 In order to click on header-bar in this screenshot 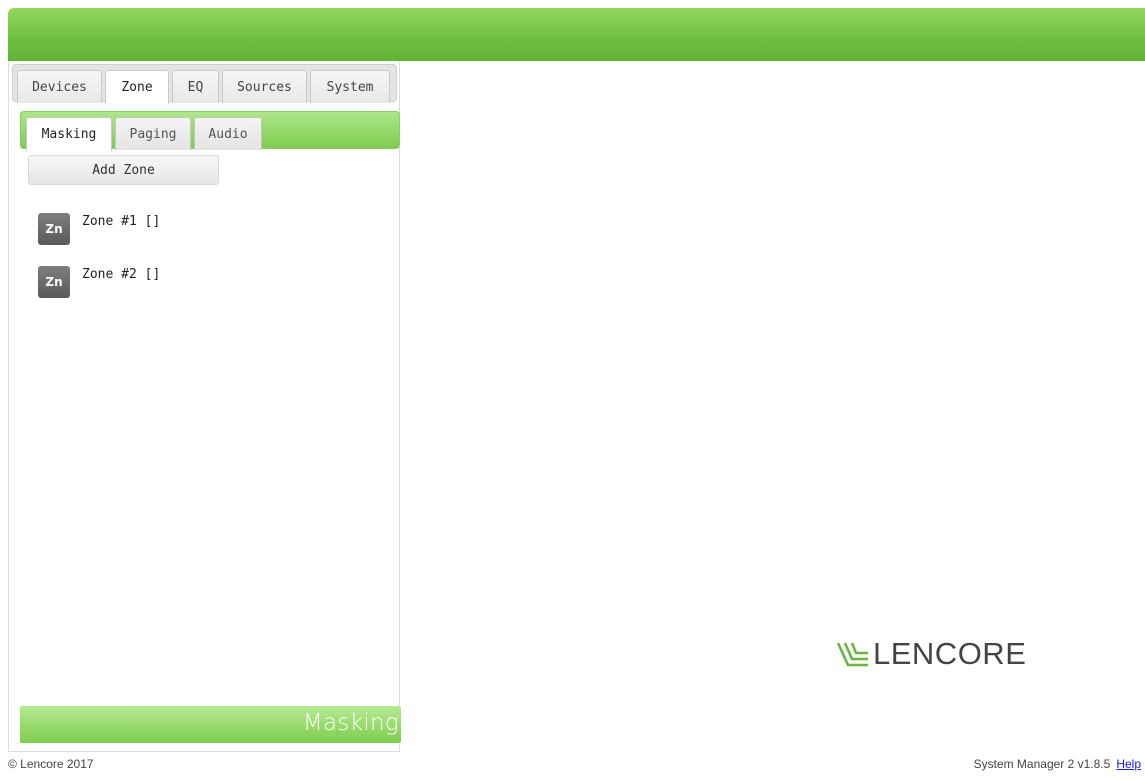, I will do `click(576, 34)`.